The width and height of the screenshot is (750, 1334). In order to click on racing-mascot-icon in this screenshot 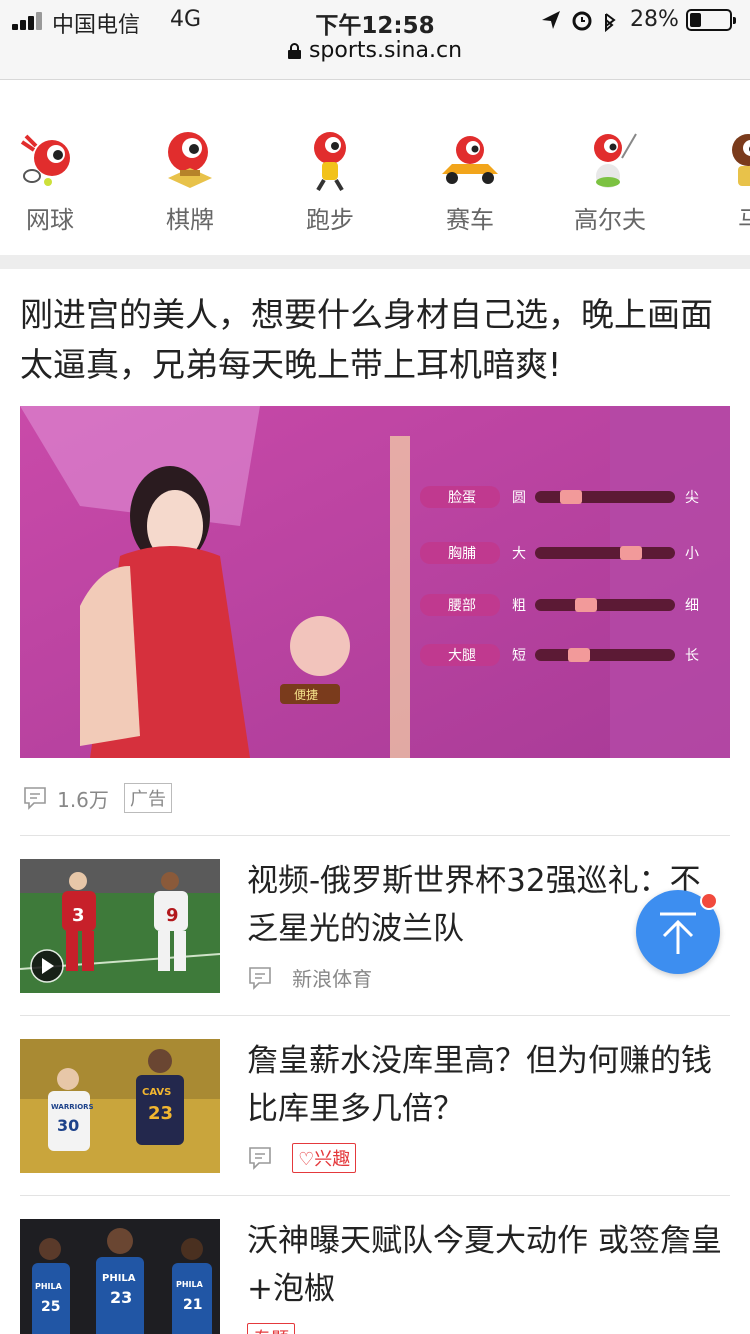, I will do `click(470, 160)`.